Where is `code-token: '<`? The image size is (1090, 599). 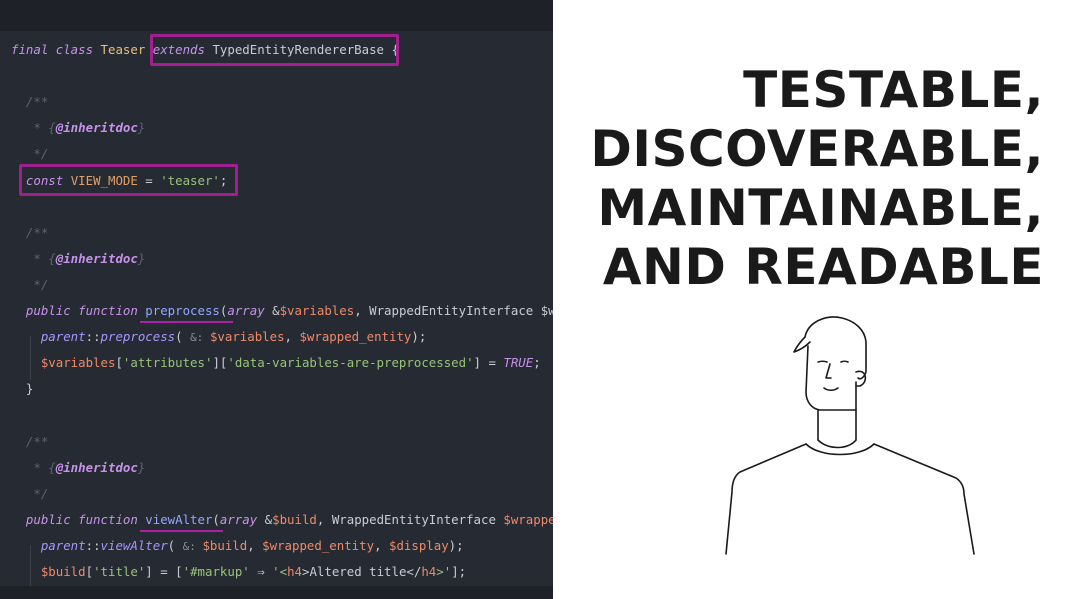 code-token: '< is located at coordinates (280, 571).